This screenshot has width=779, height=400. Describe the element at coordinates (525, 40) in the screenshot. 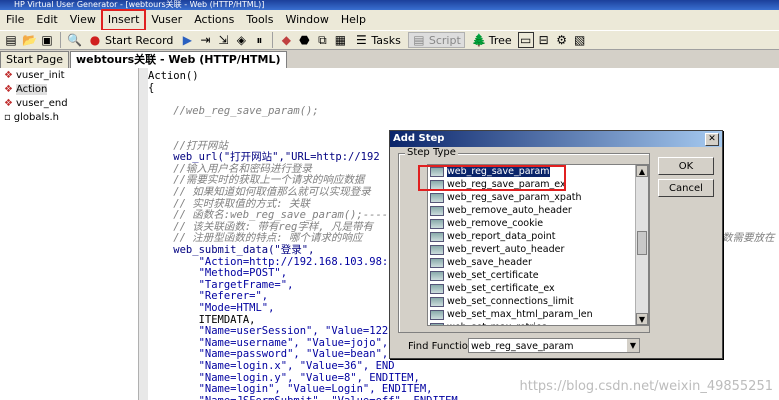

I see `thumbnail-icon: ▭` at that location.